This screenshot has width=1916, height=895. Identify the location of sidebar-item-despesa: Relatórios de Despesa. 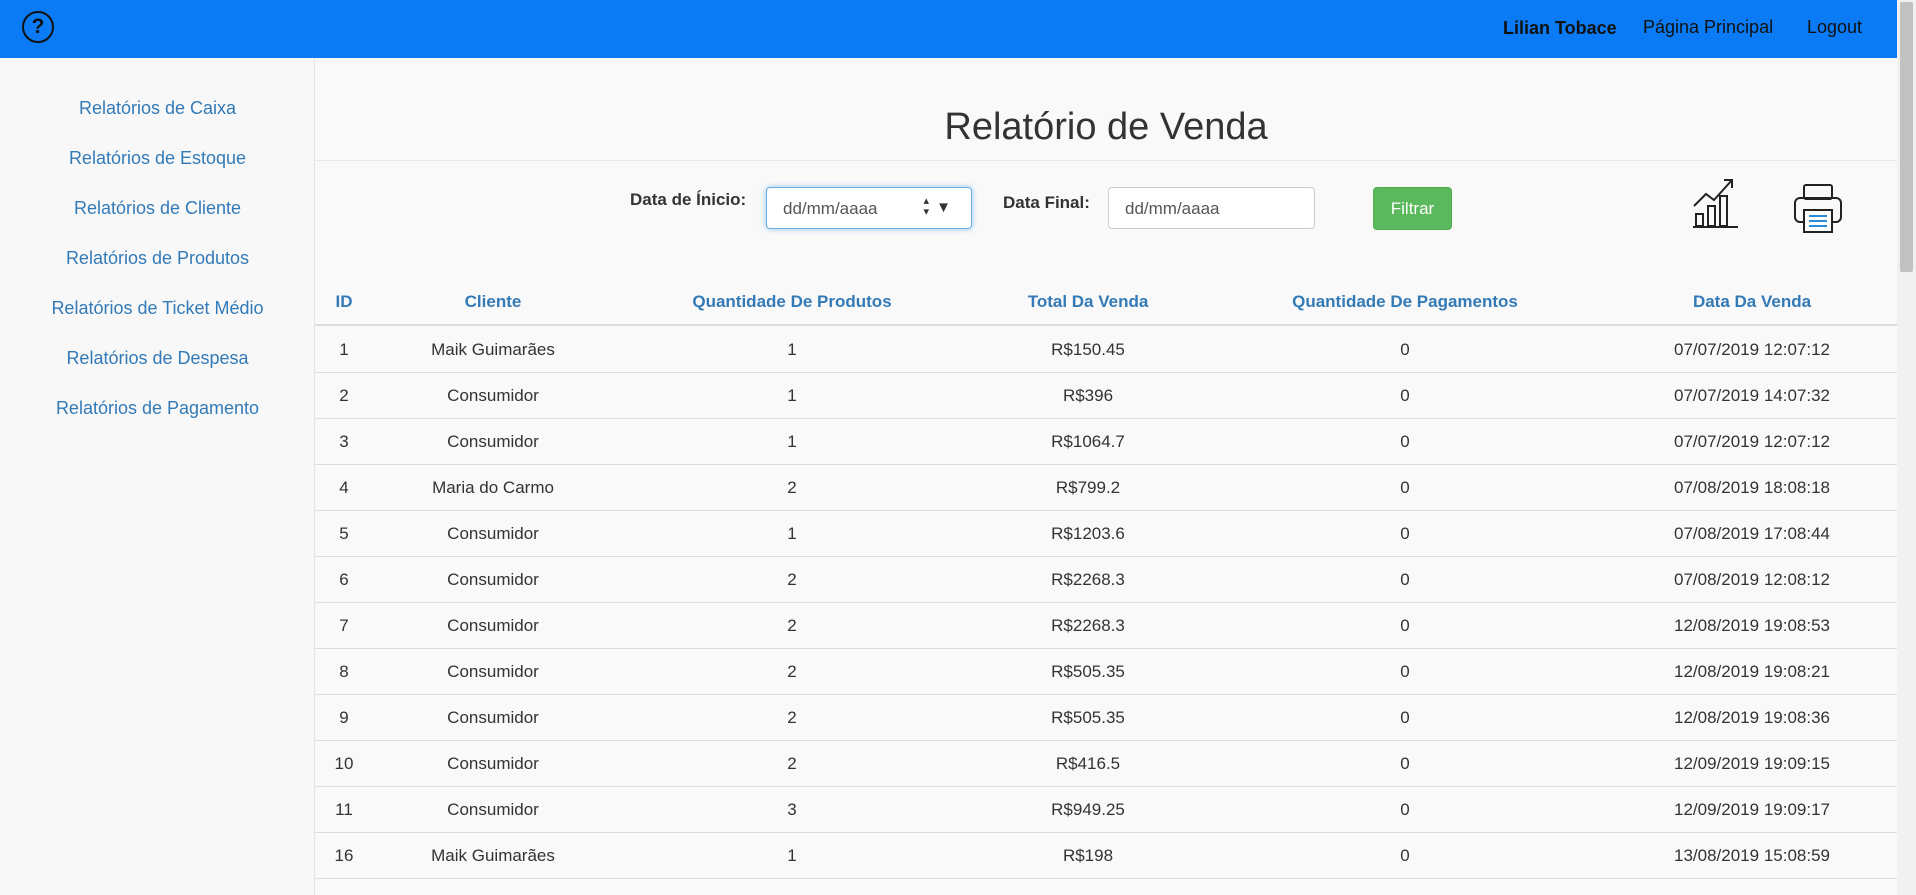
(157, 358).